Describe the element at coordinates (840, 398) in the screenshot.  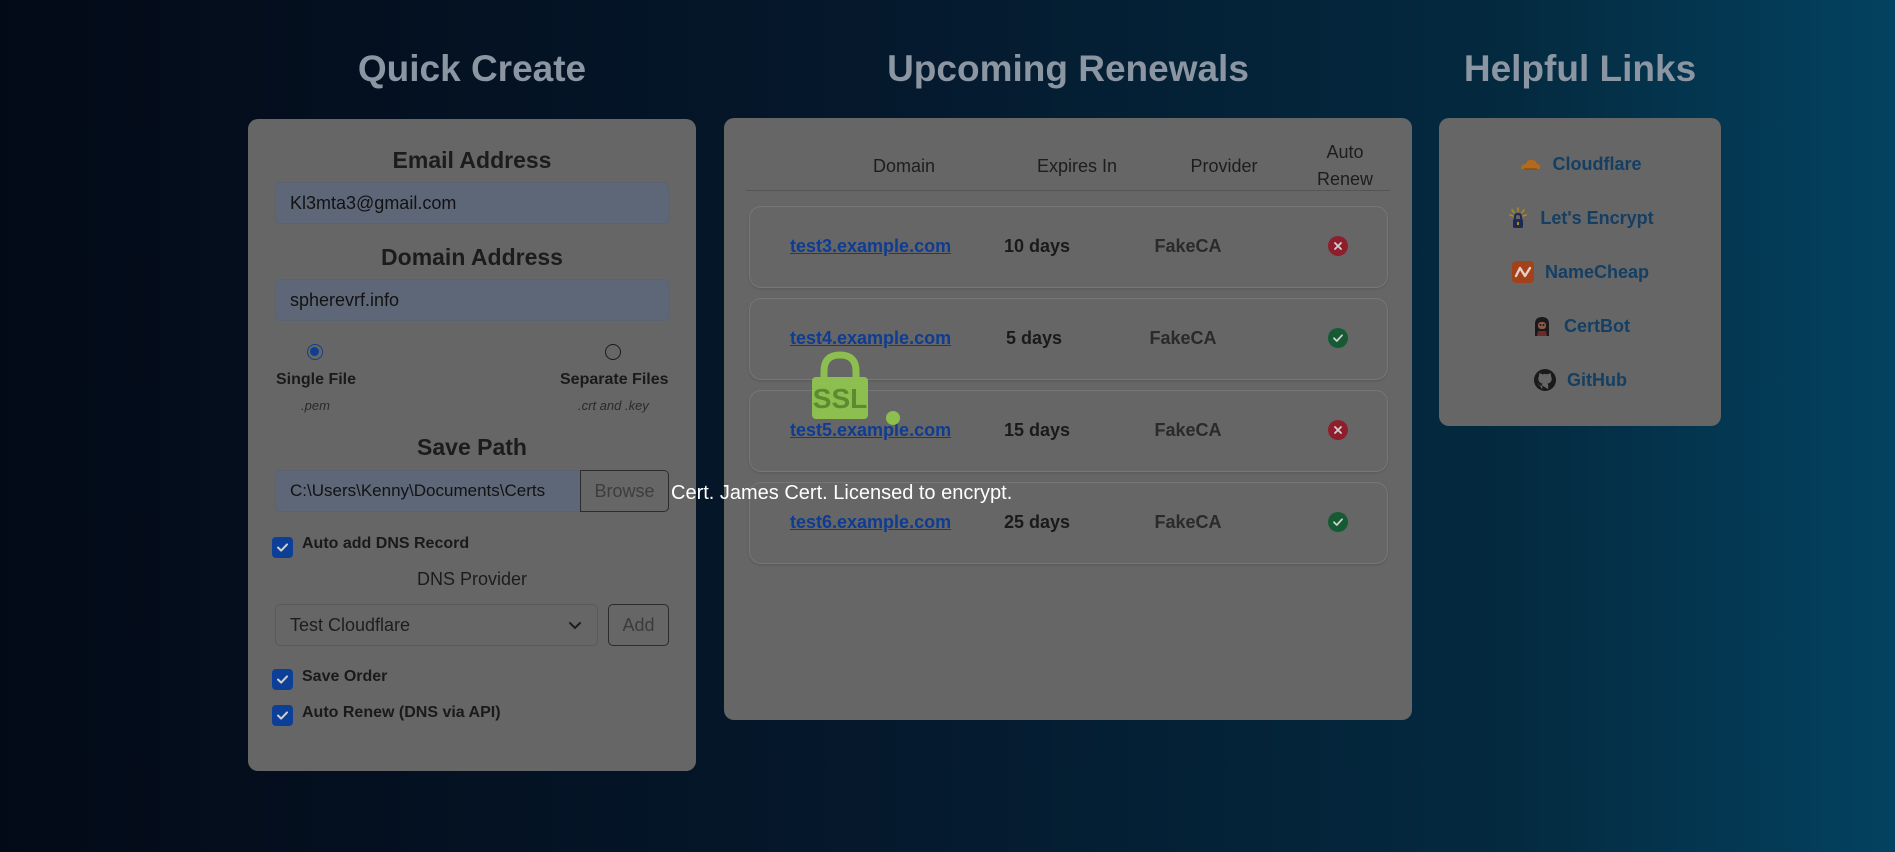
I see `ssl-label: SSL` at that location.